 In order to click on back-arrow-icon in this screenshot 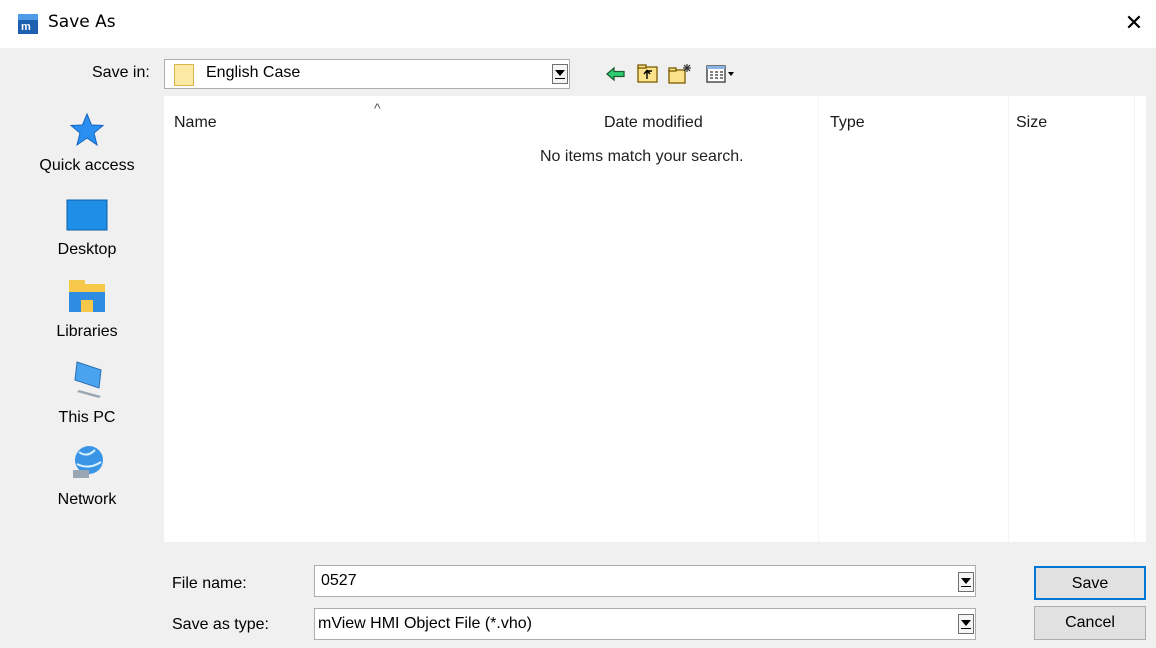, I will do `click(615, 74)`.